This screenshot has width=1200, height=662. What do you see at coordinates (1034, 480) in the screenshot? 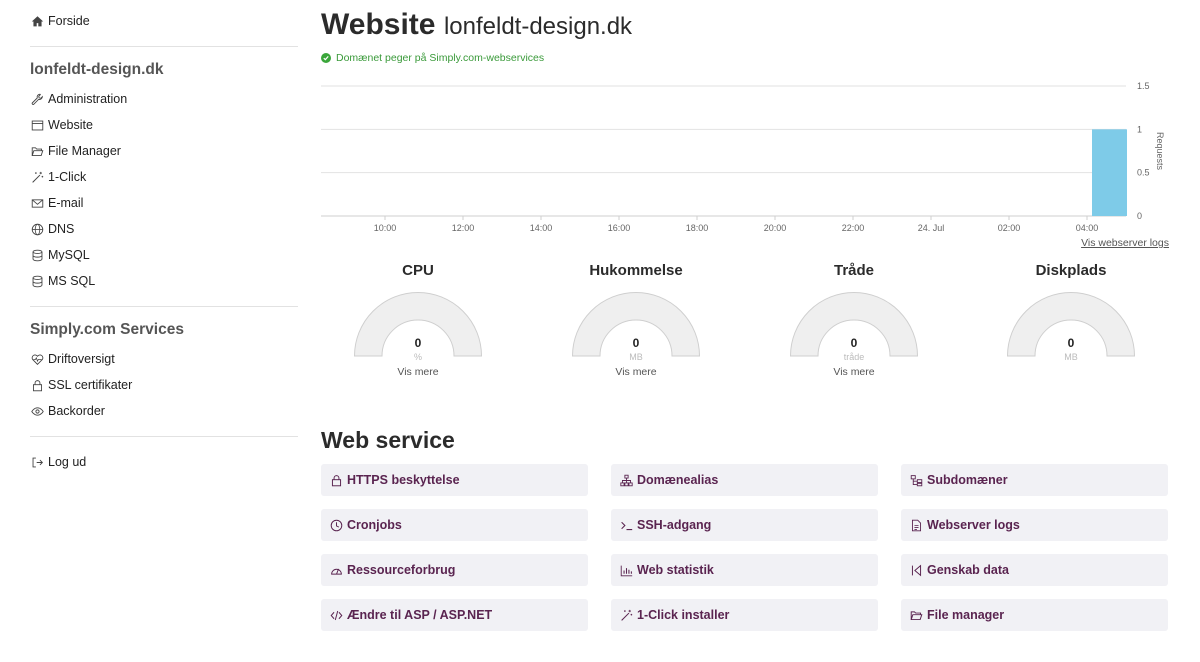
I see `subdomains-button: Subdomæner` at bounding box center [1034, 480].